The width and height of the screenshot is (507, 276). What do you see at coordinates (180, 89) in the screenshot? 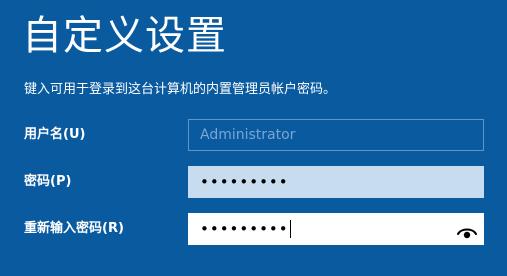
I see `page-description: 键入可用于登录到这台计算机的内置管理员帐户密码。` at bounding box center [180, 89].